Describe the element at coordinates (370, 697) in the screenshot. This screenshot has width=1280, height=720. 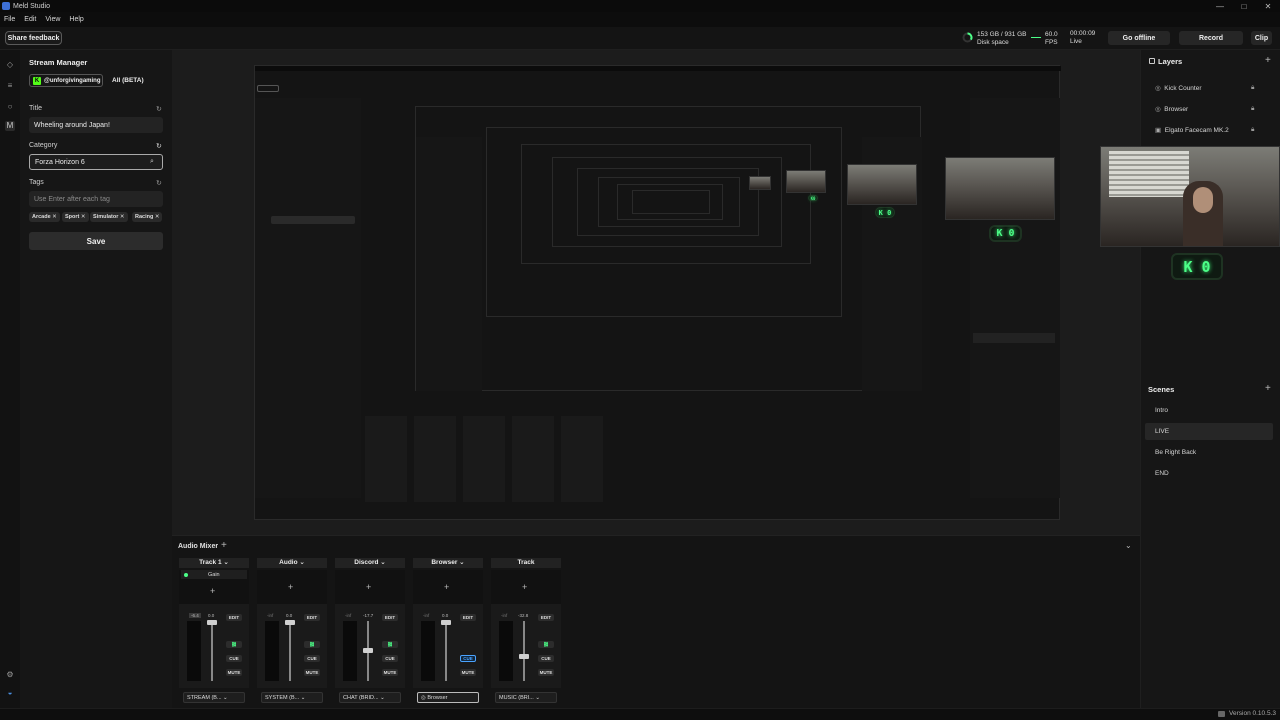
I see `track-source-select: CHAT (BRID... ⌄` at that location.